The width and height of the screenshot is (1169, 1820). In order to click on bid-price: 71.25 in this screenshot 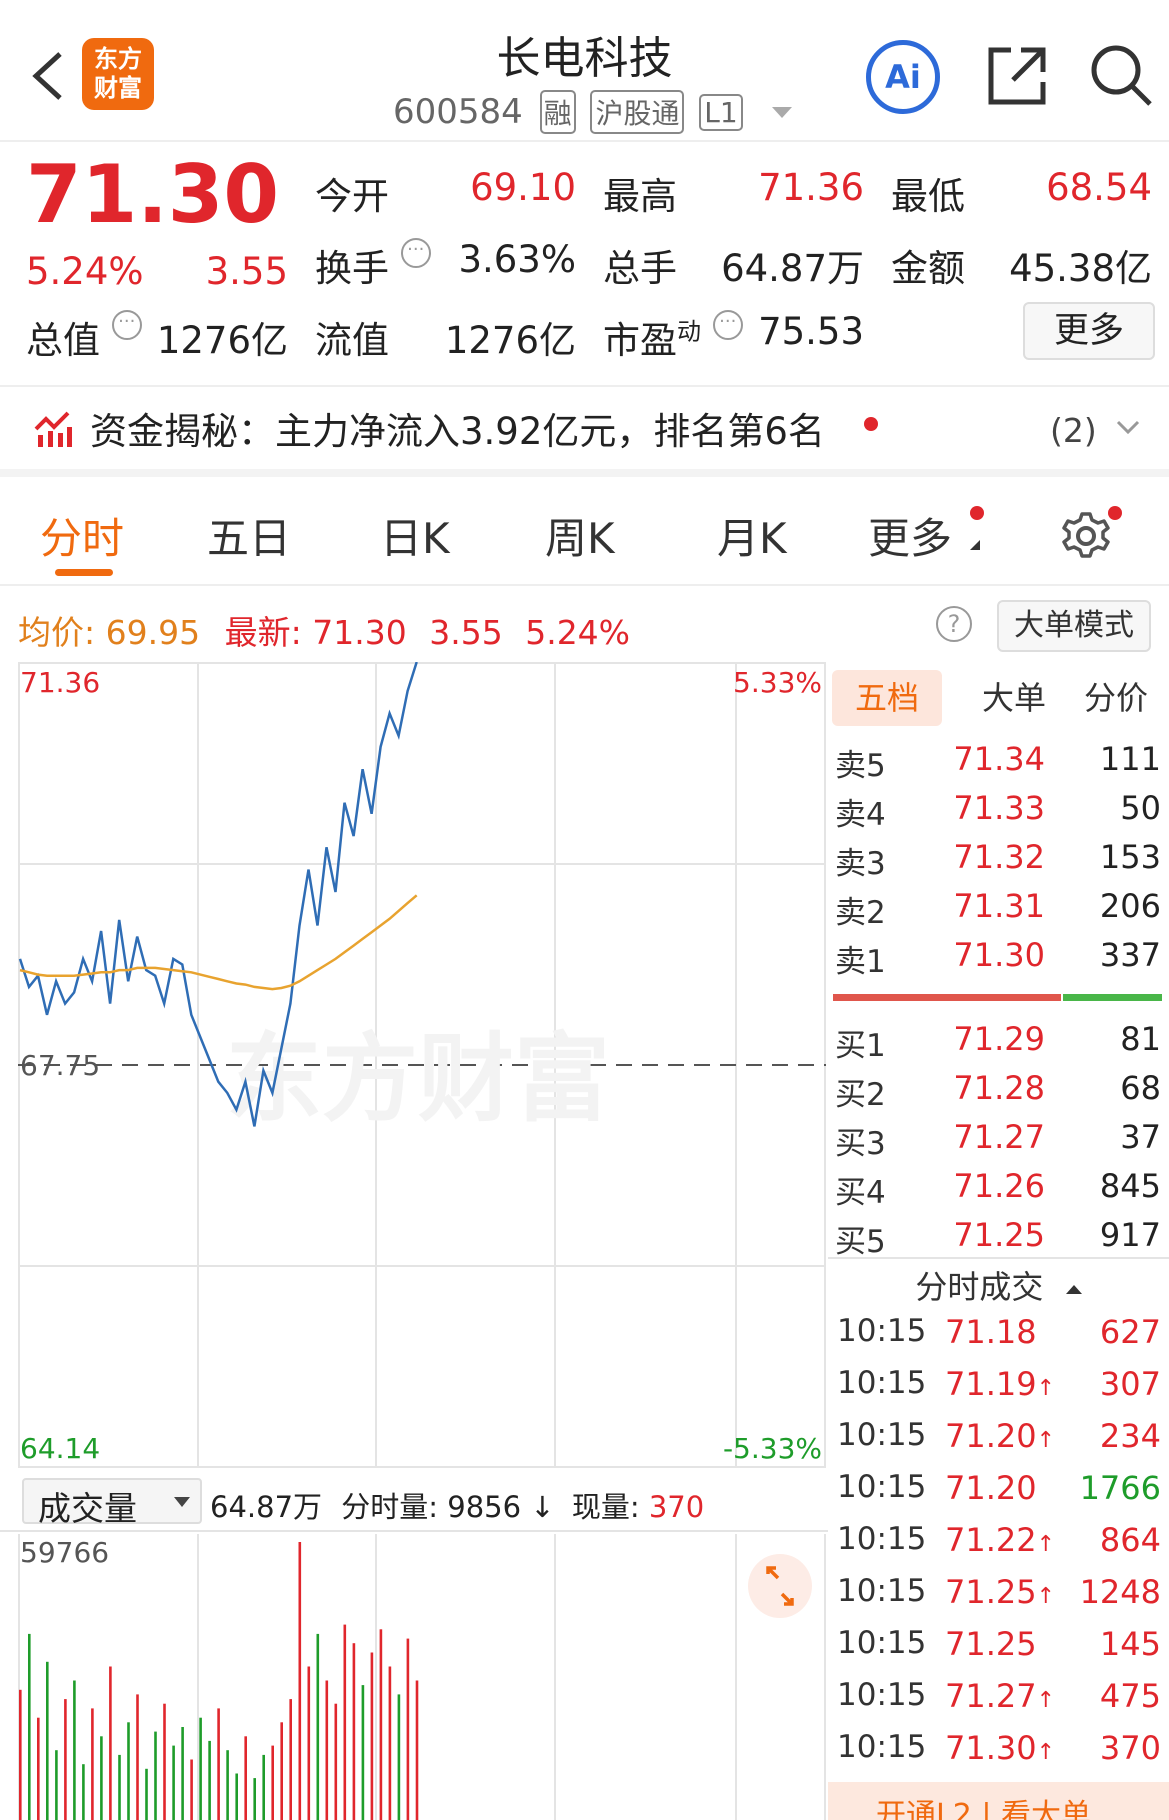, I will do `click(999, 1235)`.